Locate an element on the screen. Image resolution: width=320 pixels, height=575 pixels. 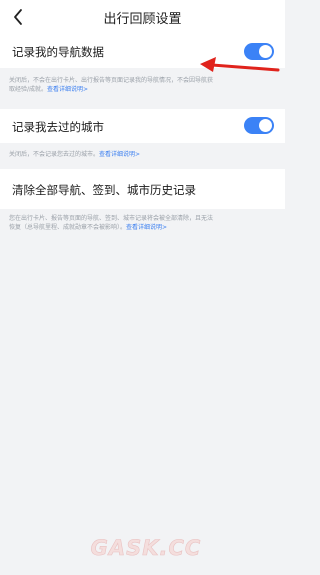
description-line: 恢复（总导航里程、成就勋章不会被影响）。查看详细说明> is located at coordinates (143, 227).